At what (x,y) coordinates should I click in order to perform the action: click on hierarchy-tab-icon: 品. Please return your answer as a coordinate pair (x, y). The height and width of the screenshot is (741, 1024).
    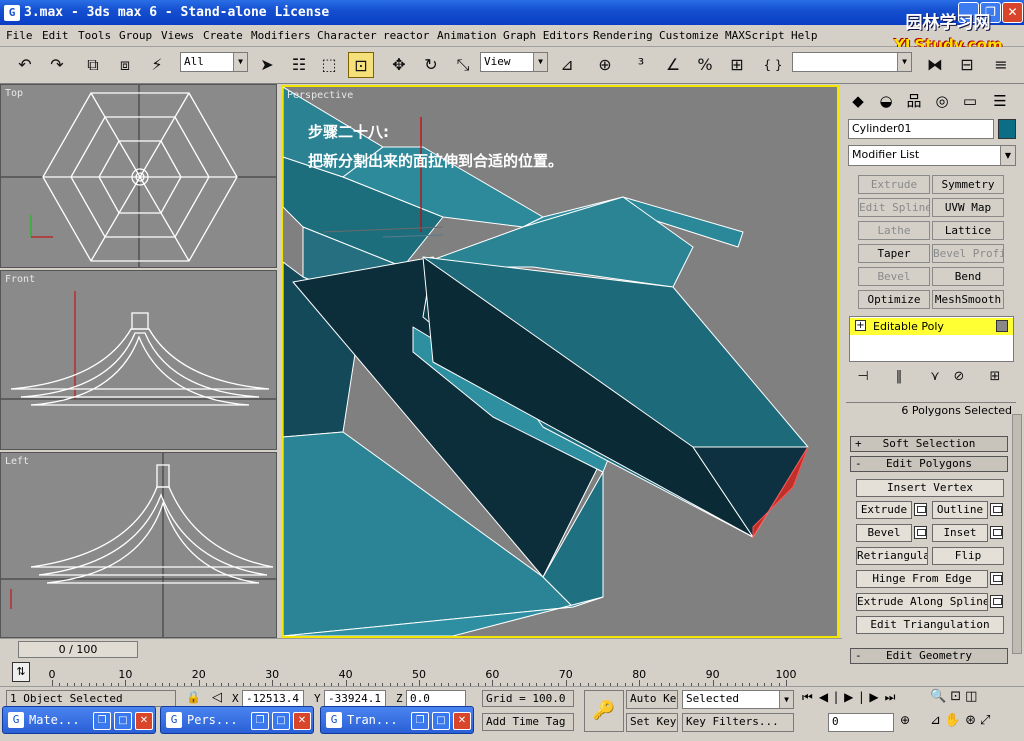
    Looking at the image, I should click on (914, 101).